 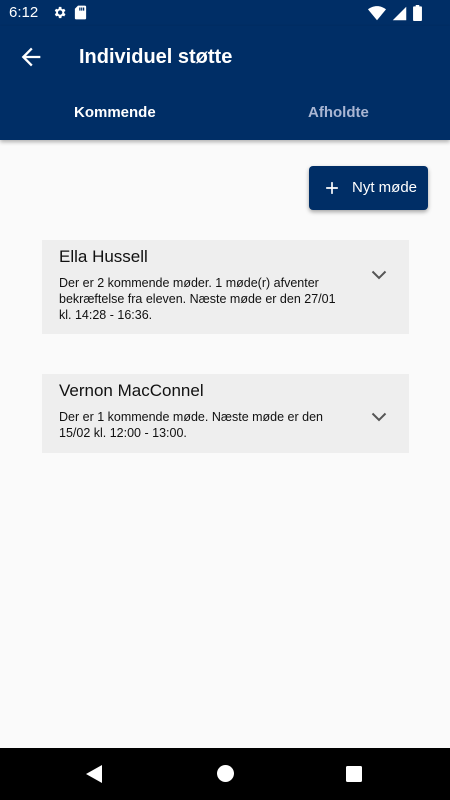 I want to click on tab-held: Afholdte, so click(x=338, y=112).